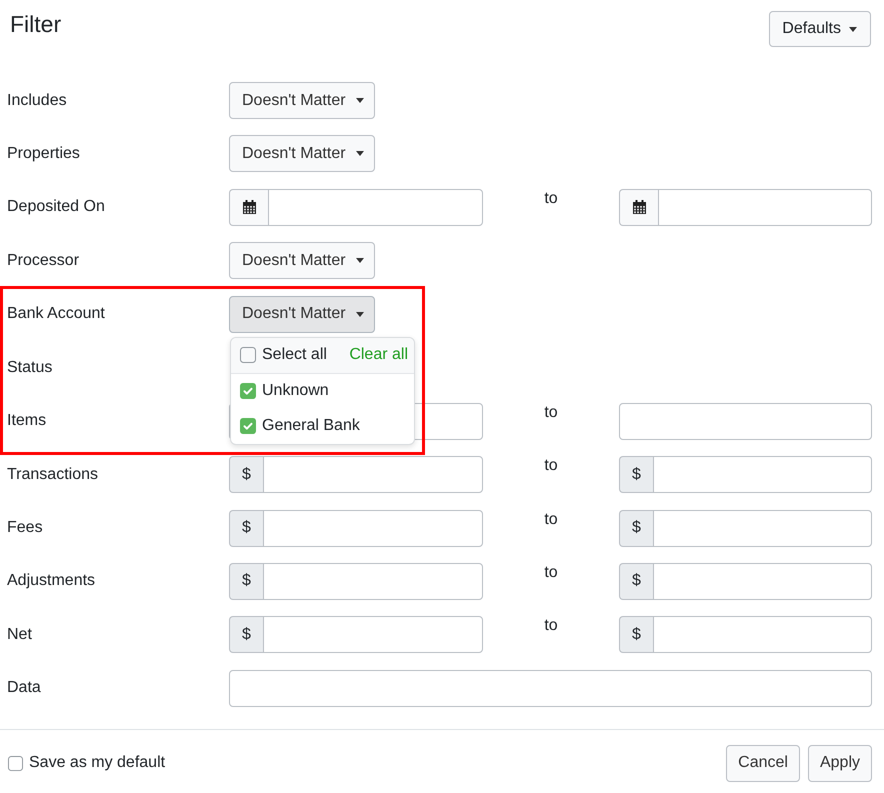 This screenshot has width=884, height=793. Describe the element at coordinates (56, 207) in the screenshot. I see `field-label: Deposited On` at that location.